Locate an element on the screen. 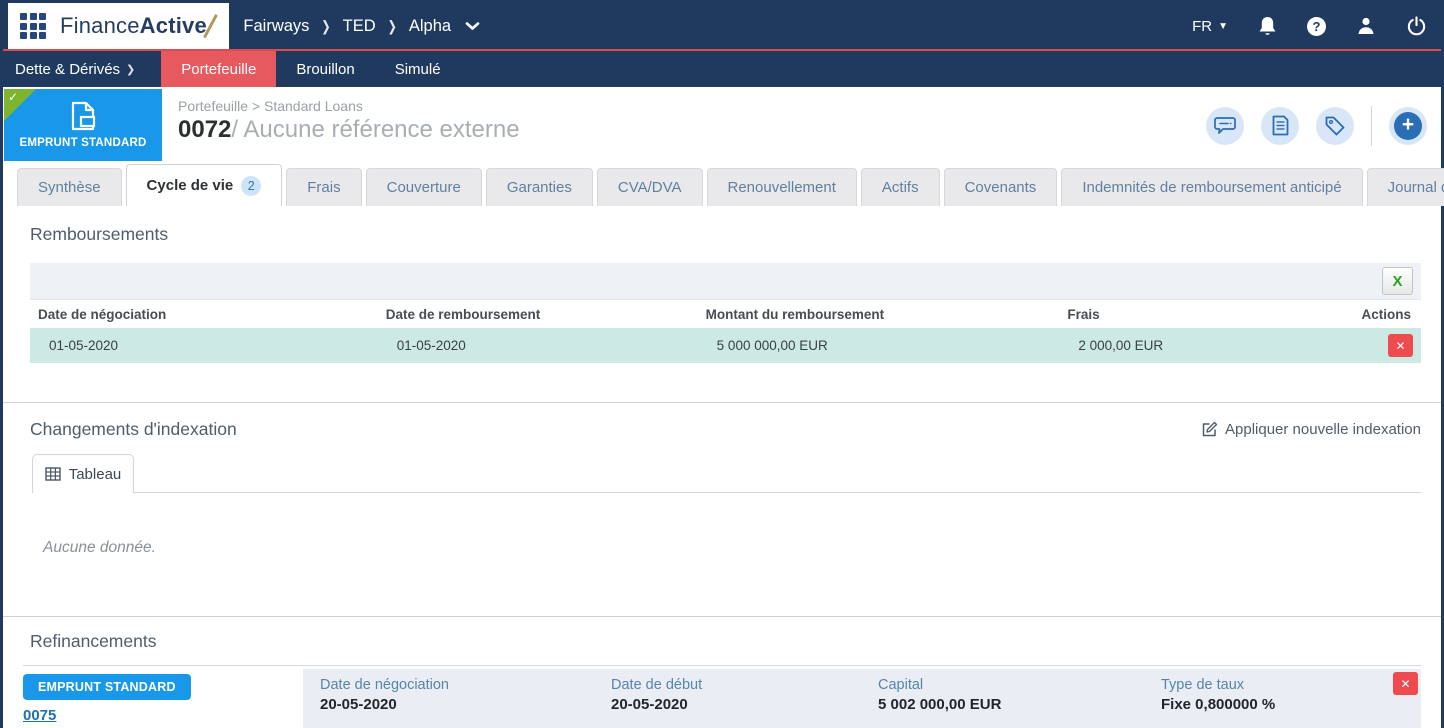 The image size is (1444, 728). col-date-negociation: Date de négociation is located at coordinates (204, 313).